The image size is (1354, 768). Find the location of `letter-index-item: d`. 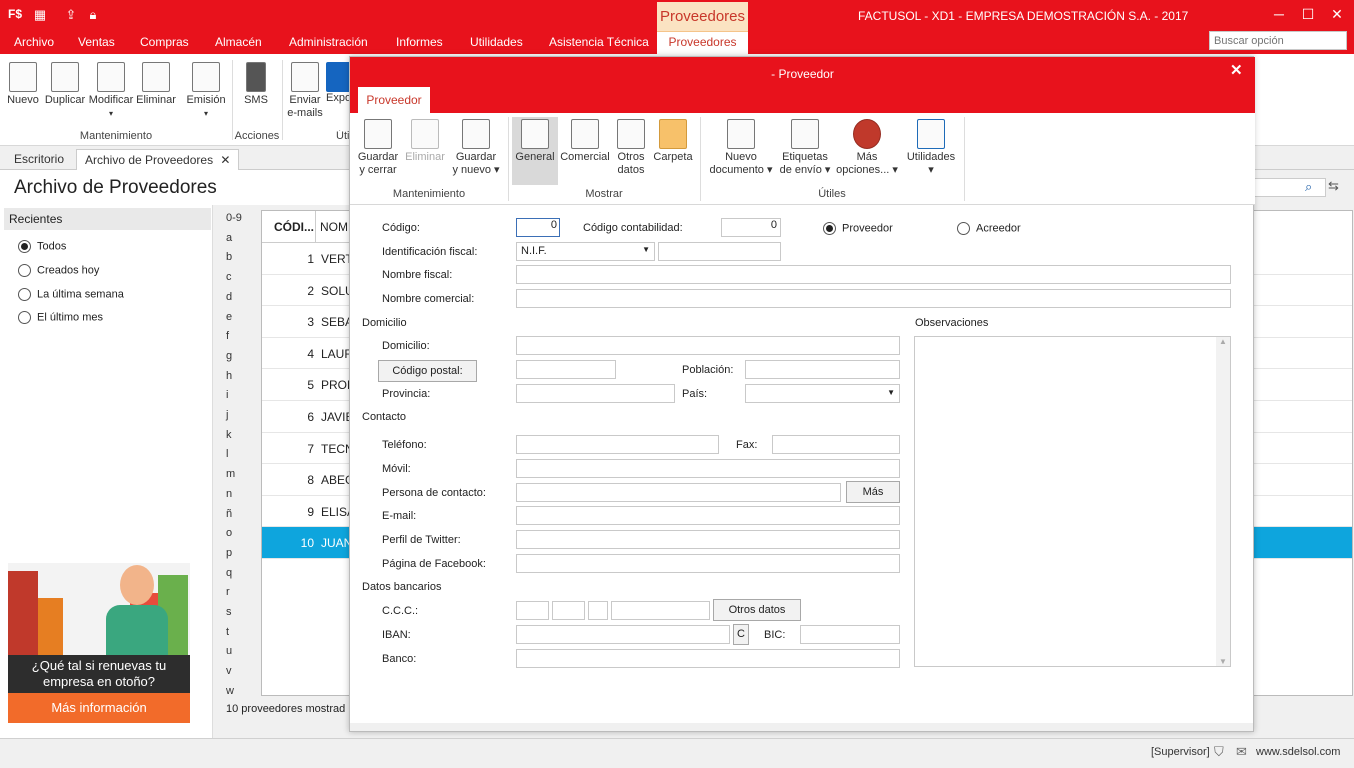

letter-index-item: d is located at coordinates (229, 297).